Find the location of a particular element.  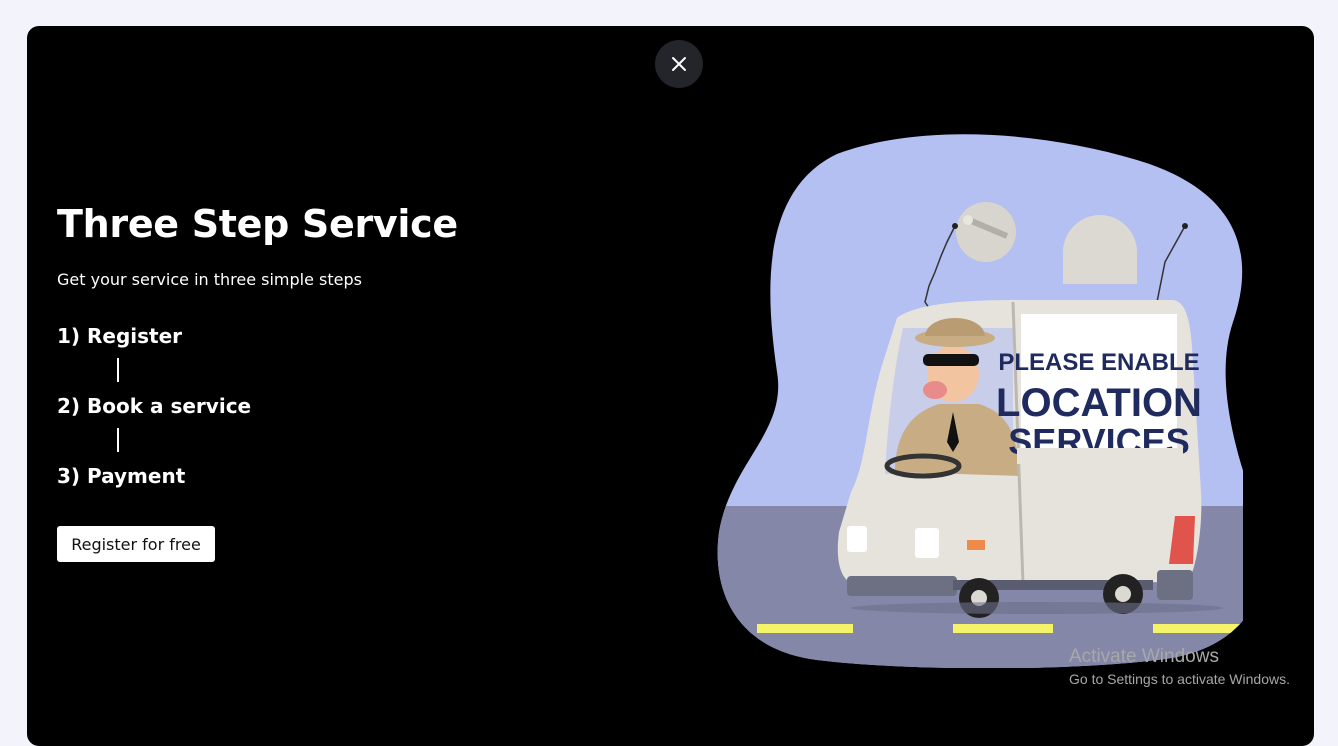

modal-title: Three Step Service is located at coordinates (257, 224).